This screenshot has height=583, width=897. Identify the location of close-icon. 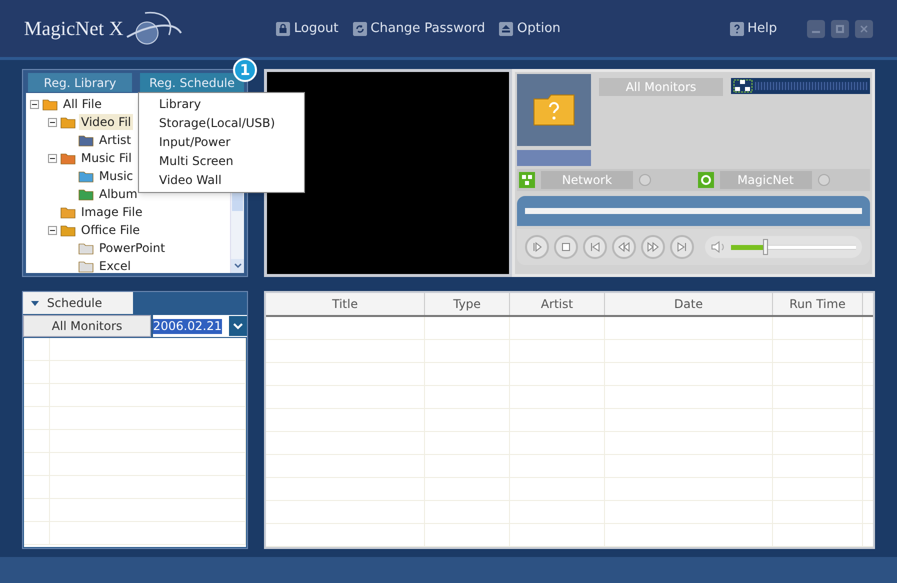
(864, 29).